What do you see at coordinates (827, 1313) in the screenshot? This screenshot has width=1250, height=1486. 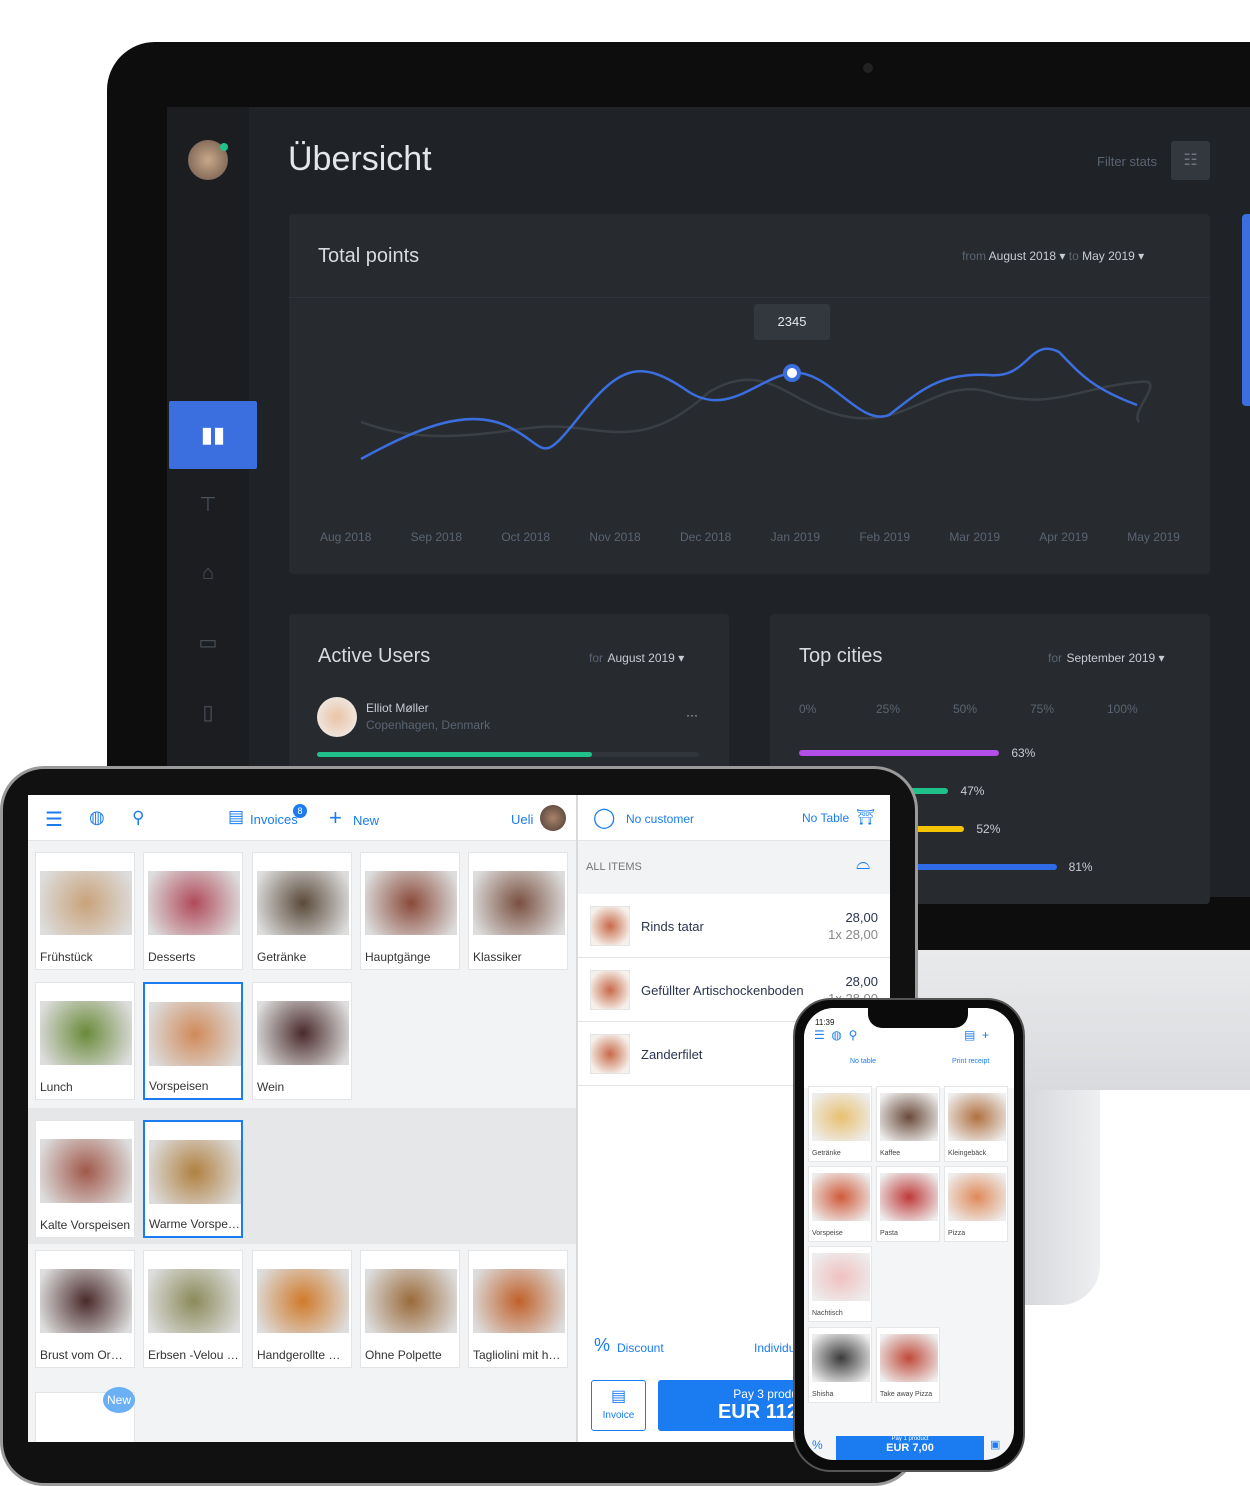 I see `category-label: Nachtisch` at bounding box center [827, 1313].